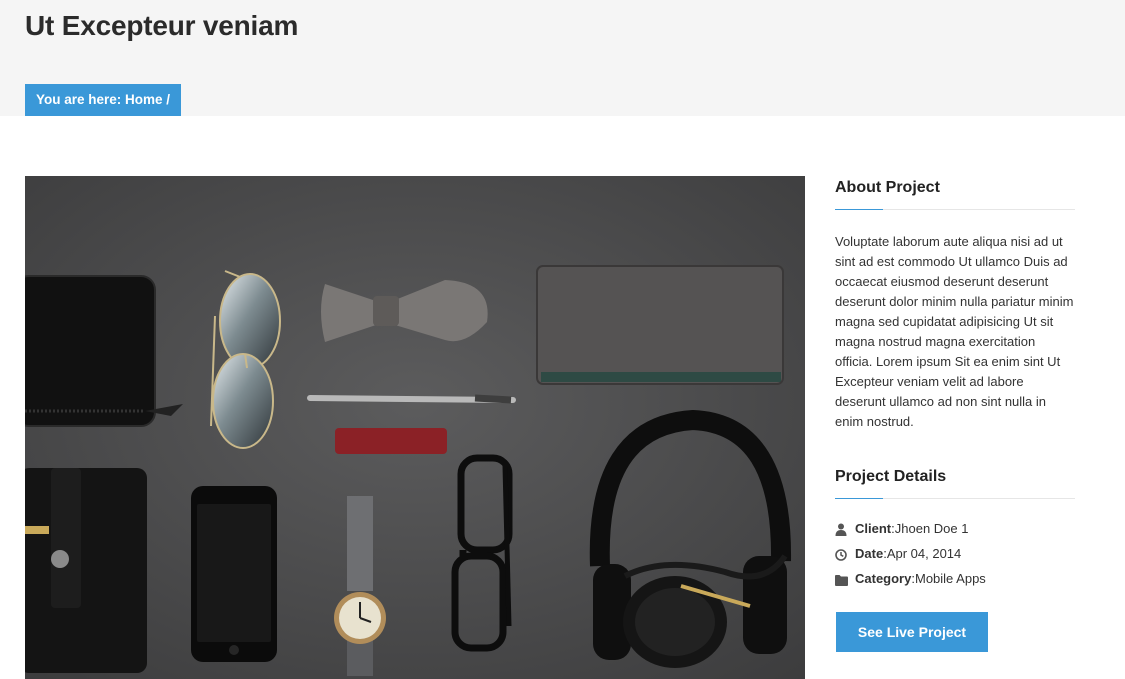 Image resolution: width=1125 pixels, height=679 pixels. Describe the element at coordinates (842, 579) in the screenshot. I see `folder-icon` at that location.